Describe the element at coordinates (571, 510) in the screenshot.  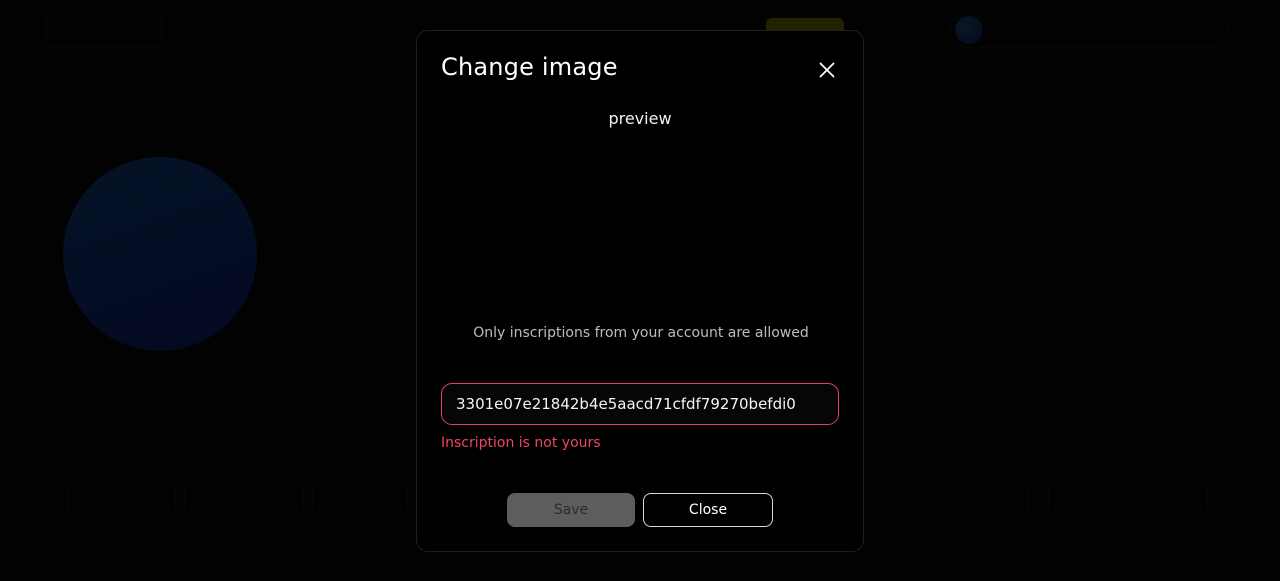
I see `save-button: Save` at that location.